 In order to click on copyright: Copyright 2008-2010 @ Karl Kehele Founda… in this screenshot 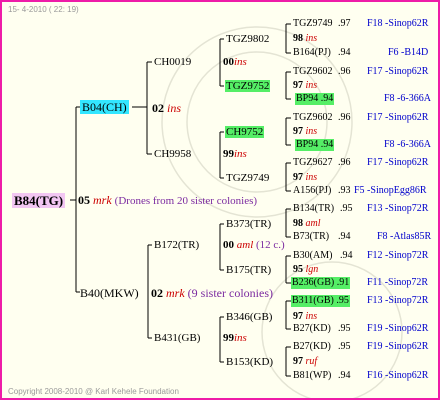, I will do `click(93, 391)`.